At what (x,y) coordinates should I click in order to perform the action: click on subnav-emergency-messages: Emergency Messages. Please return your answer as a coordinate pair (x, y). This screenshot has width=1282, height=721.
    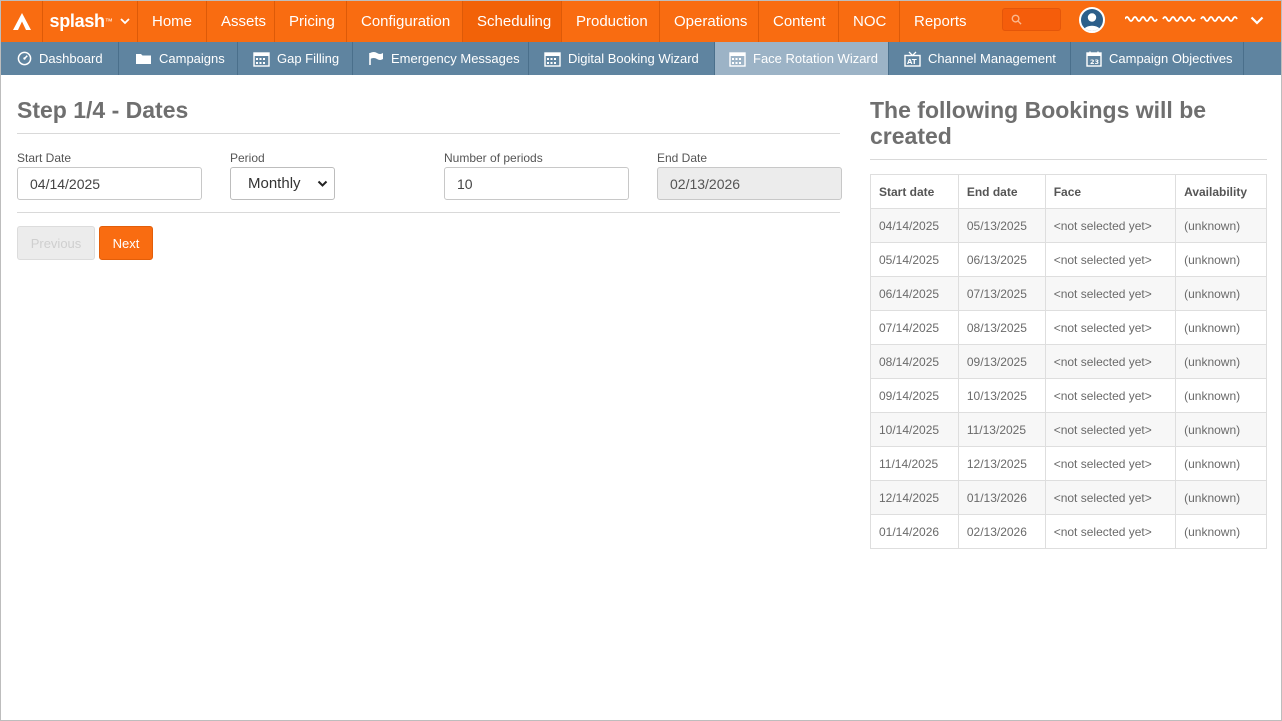
    Looking at the image, I should click on (441, 58).